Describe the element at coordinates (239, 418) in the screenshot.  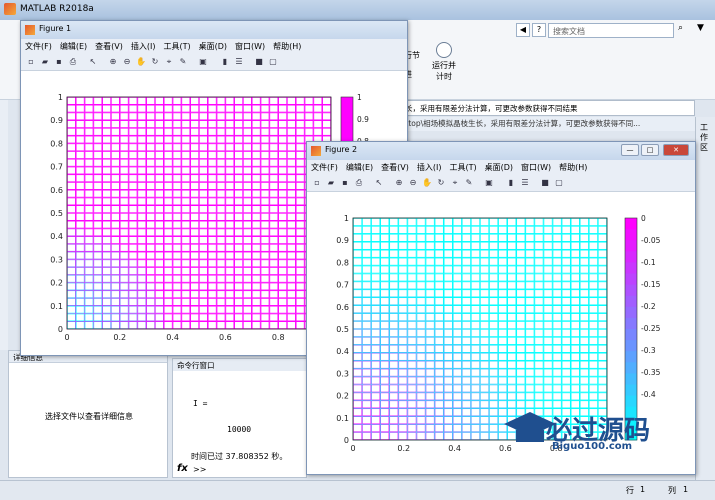
I see `command-window: 命令行窗口 I = 10000 时间已过 37.808352 秒。 fx >>` at that location.